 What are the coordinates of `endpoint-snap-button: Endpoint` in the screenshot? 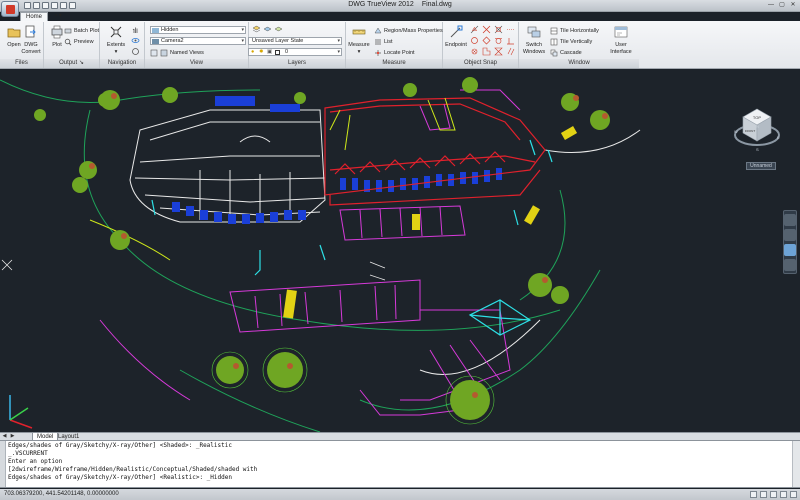 It's located at (456, 41).